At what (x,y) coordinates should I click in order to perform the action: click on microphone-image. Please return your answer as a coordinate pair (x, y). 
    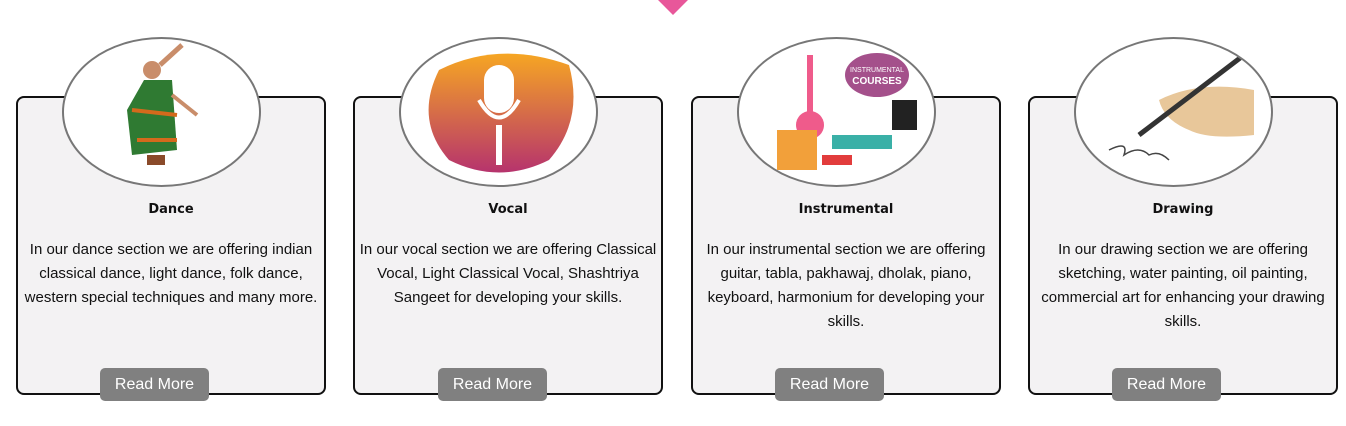
    Looking at the image, I should click on (498, 112).